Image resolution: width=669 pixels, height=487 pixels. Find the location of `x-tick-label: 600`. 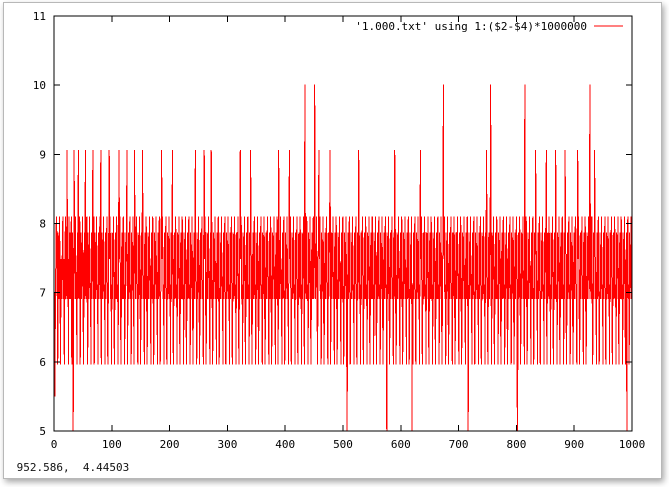

x-tick-label: 600 is located at coordinates (401, 444).